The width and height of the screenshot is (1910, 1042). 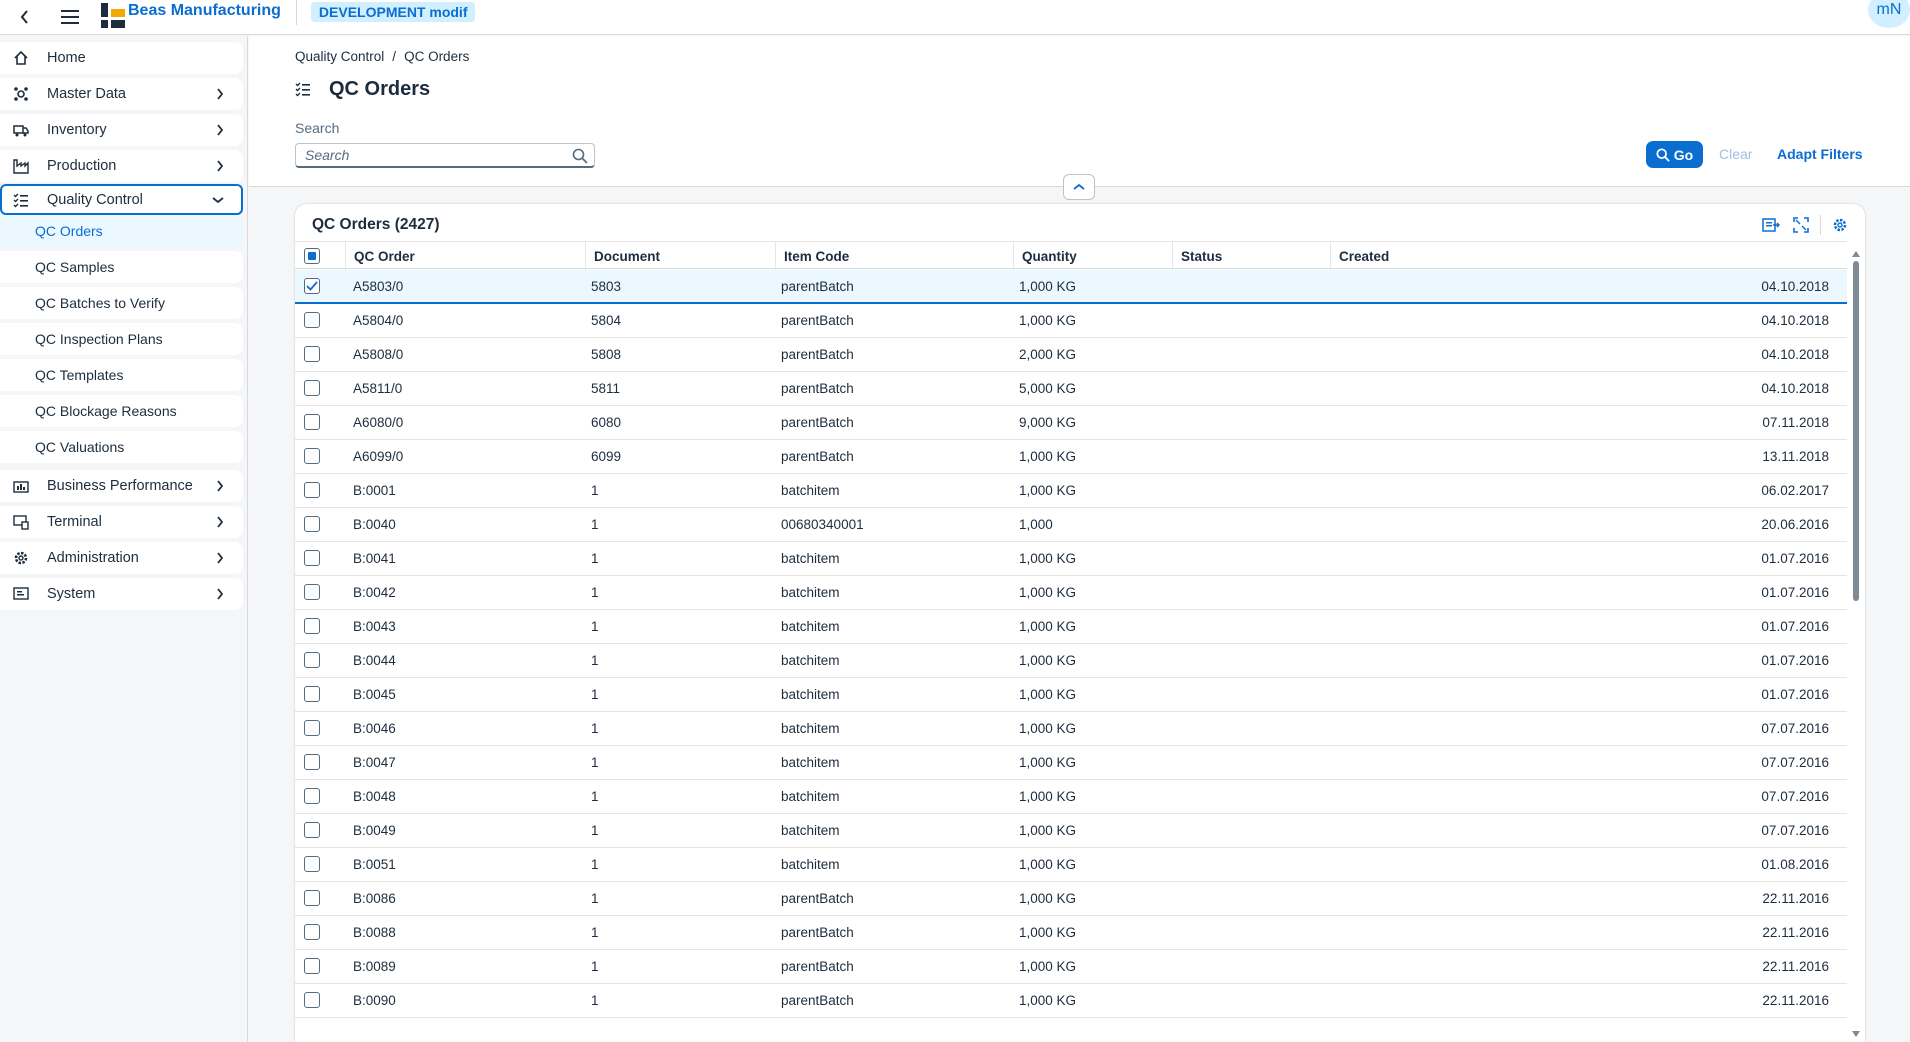 I want to click on table-row: B:0047 1 batchitem 1,000 KG 07.07.2016, so click(x=1071, y=763).